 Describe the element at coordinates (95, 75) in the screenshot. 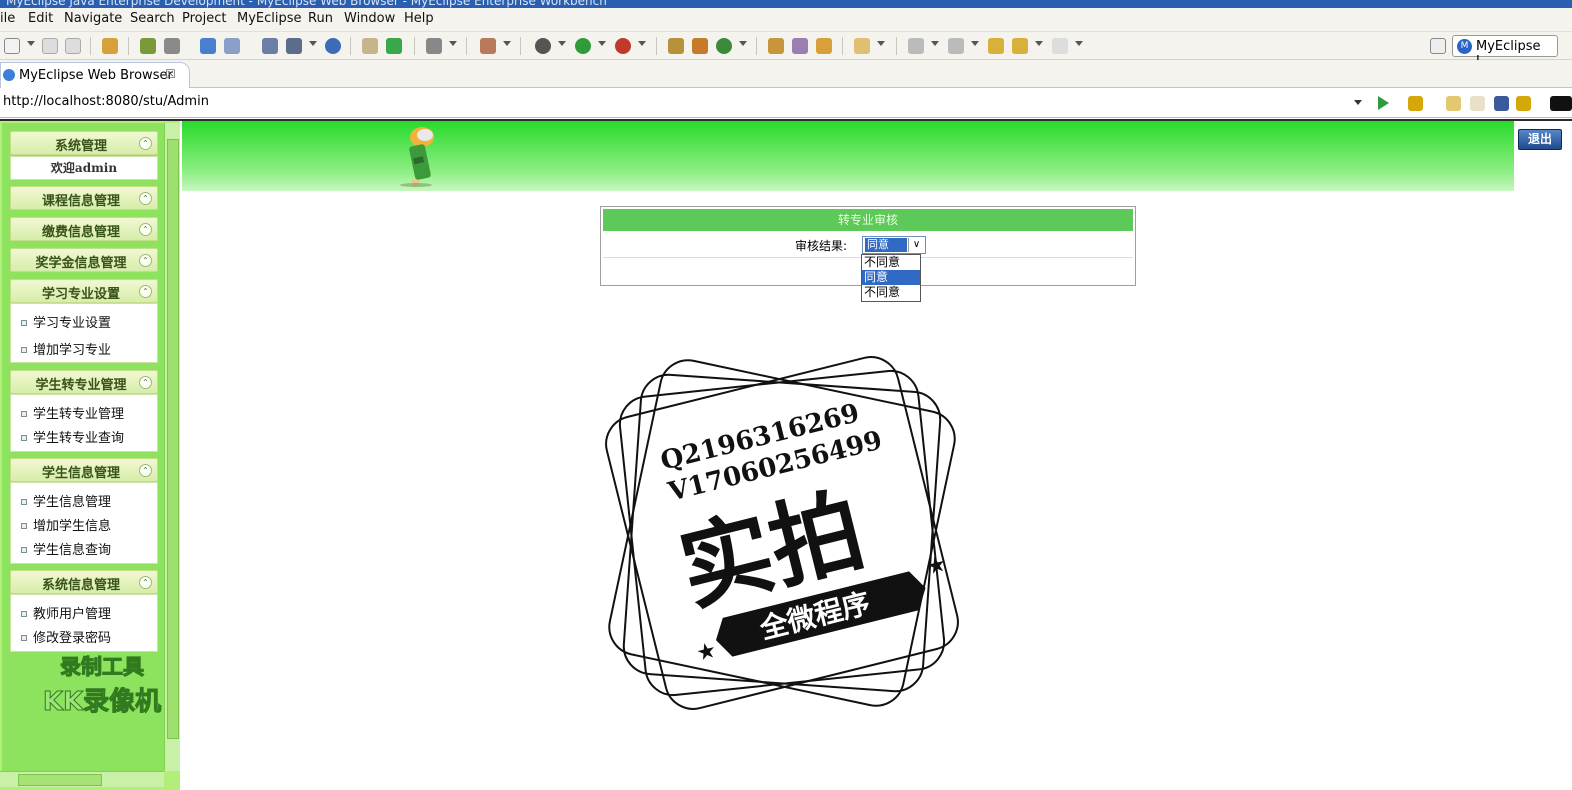

I see `tab-web-browser: MyEclipse Web Browser ☒` at that location.